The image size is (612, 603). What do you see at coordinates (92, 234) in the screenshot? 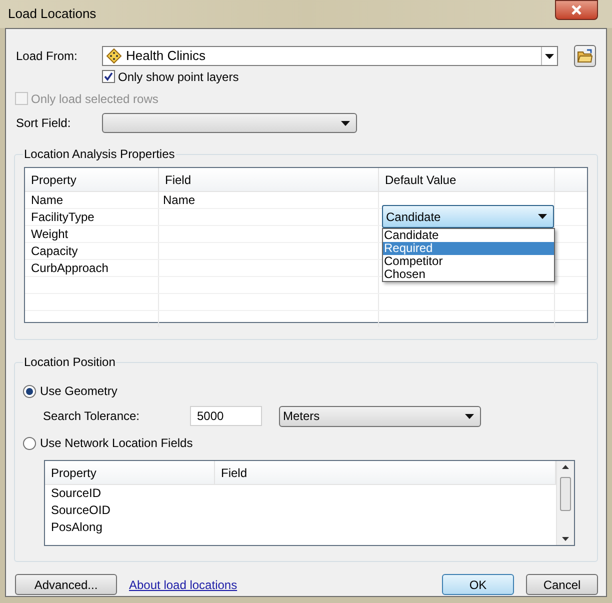
I see `table-cell: Weight` at bounding box center [92, 234].